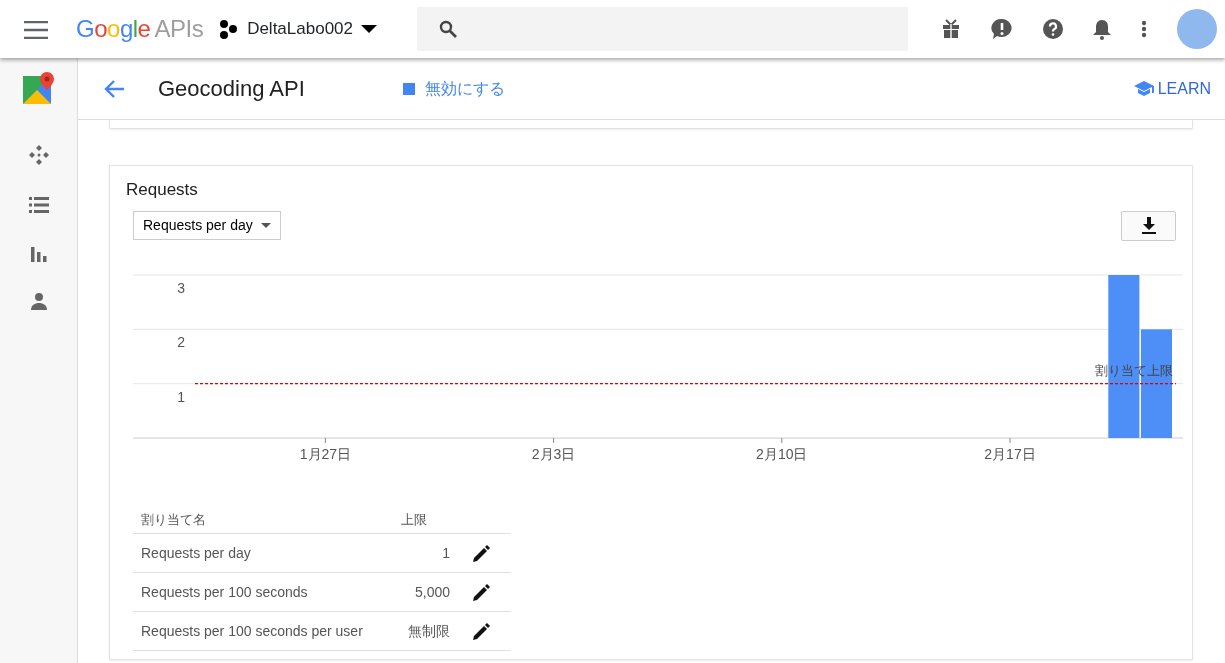  I want to click on person-icon, so click(38, 301).